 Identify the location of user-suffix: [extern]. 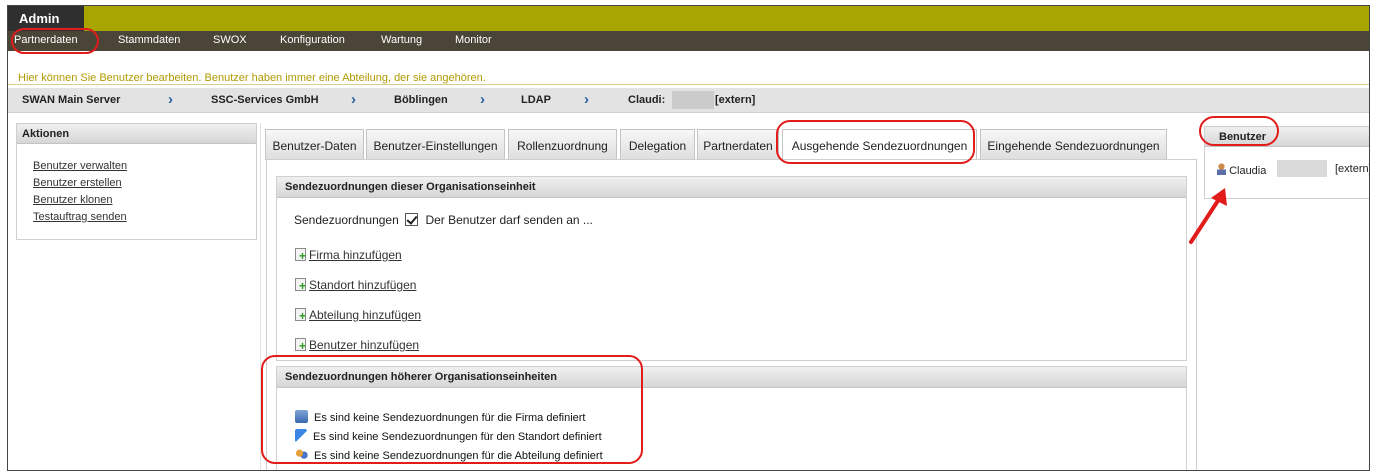
(1352, 169).